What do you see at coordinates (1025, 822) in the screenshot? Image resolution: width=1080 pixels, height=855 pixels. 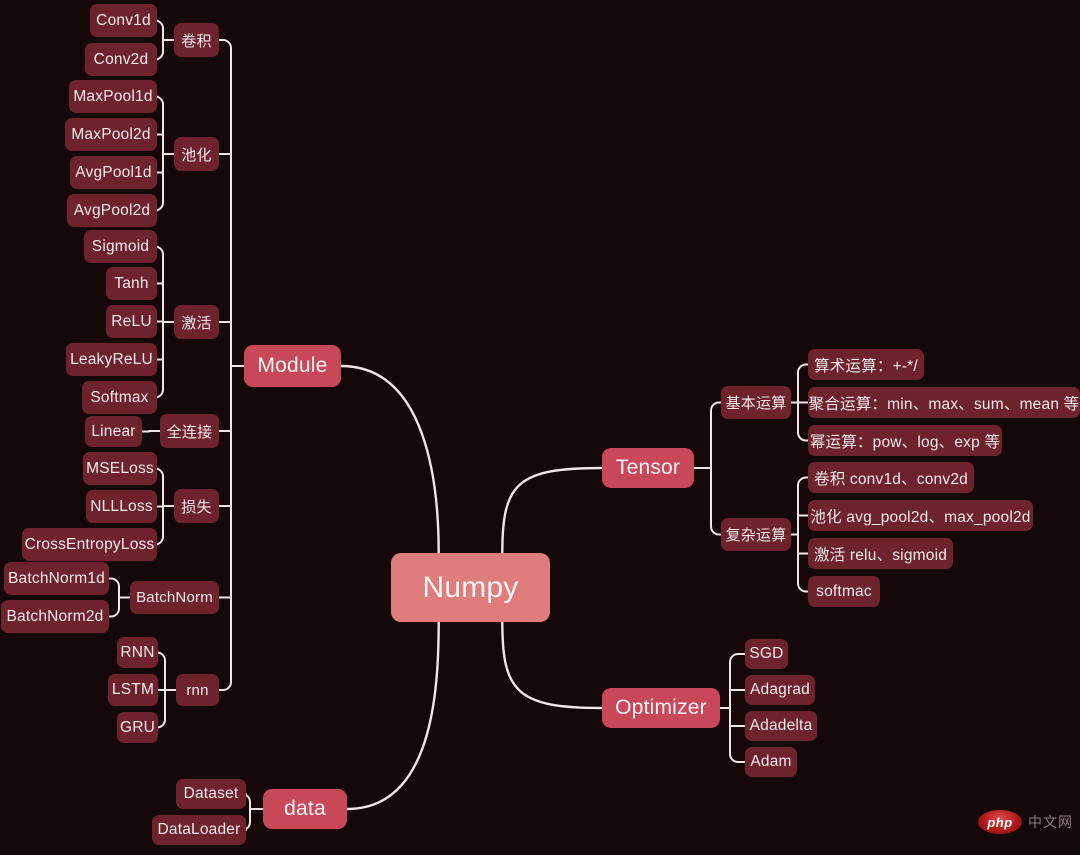 I see `watermark: php 中文网` at bounding box center [1025, 822].